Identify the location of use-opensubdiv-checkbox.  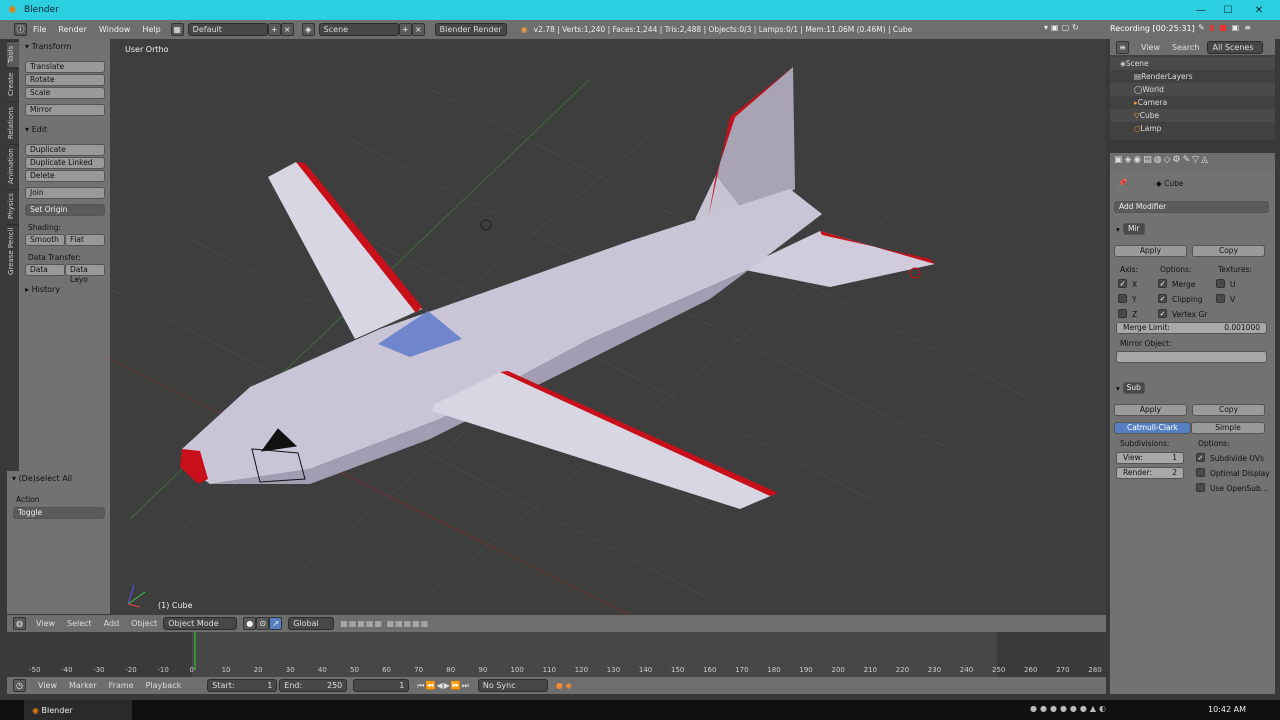
(1200, 487).